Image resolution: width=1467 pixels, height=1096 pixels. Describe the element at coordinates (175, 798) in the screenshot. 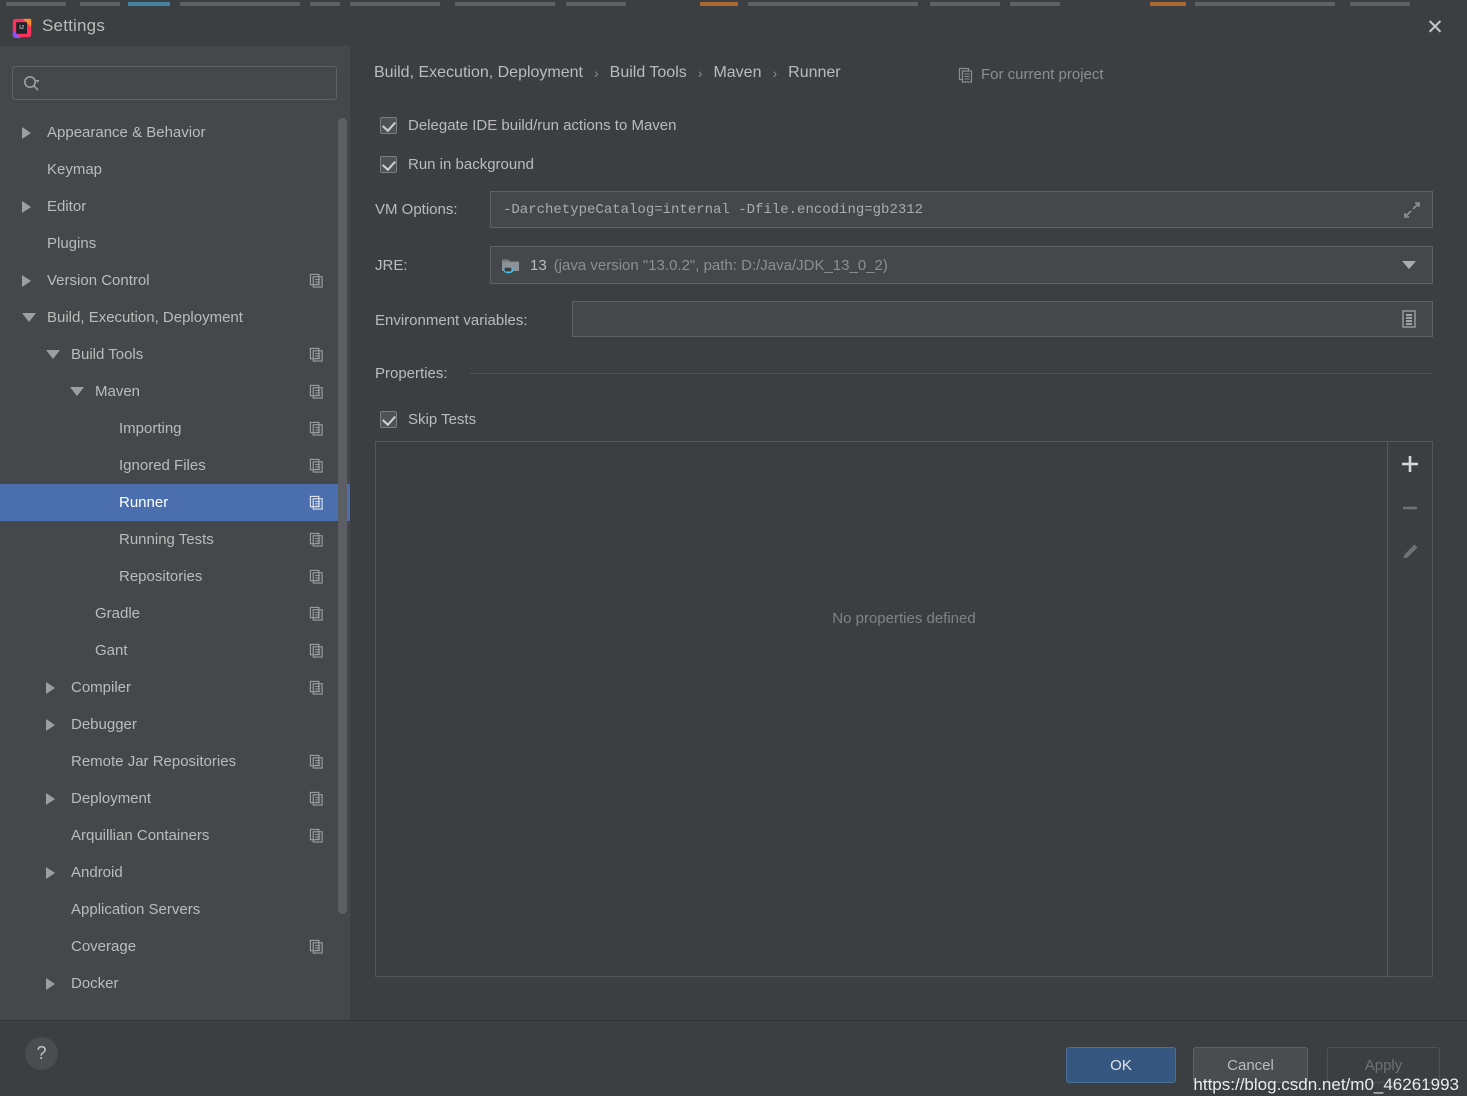

I see `sidebar-item-deployment: Deployment` at that location.